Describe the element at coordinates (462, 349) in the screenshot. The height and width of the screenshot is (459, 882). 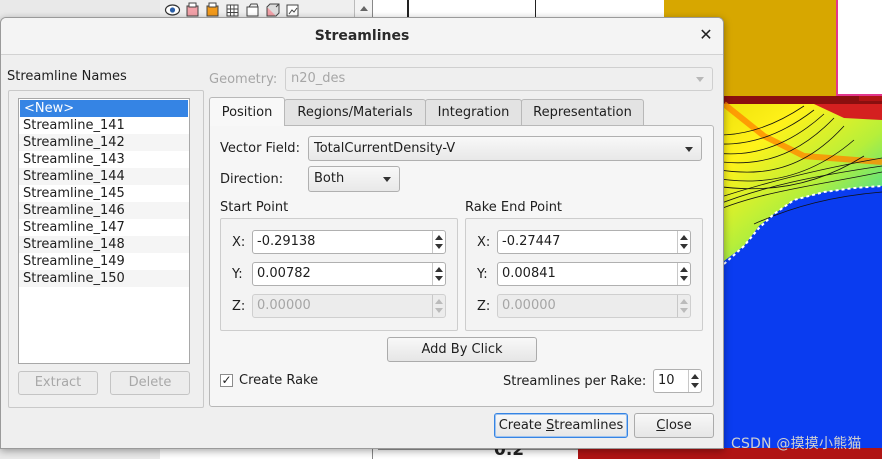
I see `add-by-click-button: Add By Click` at that location.